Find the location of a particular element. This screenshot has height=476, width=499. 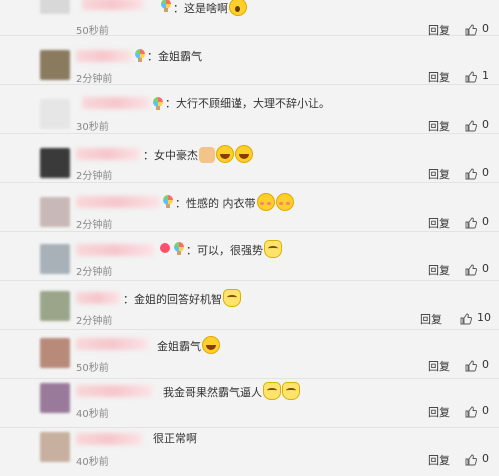

heart-icon is located at coordinates (165, 248).